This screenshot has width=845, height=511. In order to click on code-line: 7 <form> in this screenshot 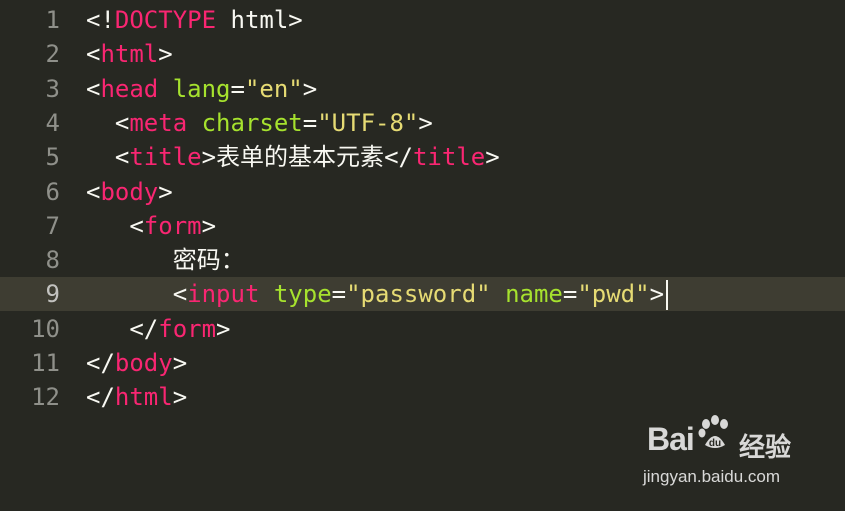, I will do `click(422, 226)`.